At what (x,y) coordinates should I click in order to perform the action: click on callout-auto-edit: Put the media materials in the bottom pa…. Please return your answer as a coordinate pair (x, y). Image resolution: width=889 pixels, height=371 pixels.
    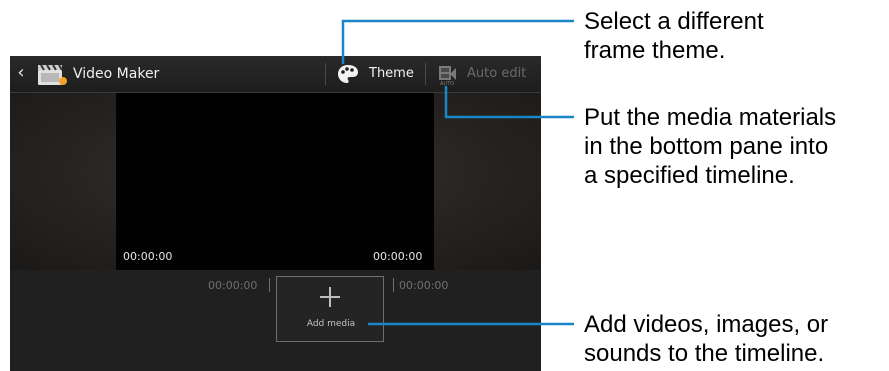
    Looking at the image, I should click on (710, 146).